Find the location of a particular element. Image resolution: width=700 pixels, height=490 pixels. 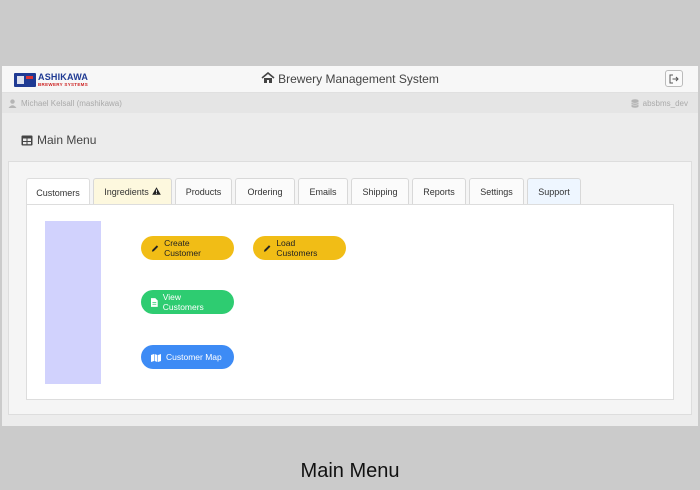

database-indicator: absbms_dev is located at coordinates (659, 103).